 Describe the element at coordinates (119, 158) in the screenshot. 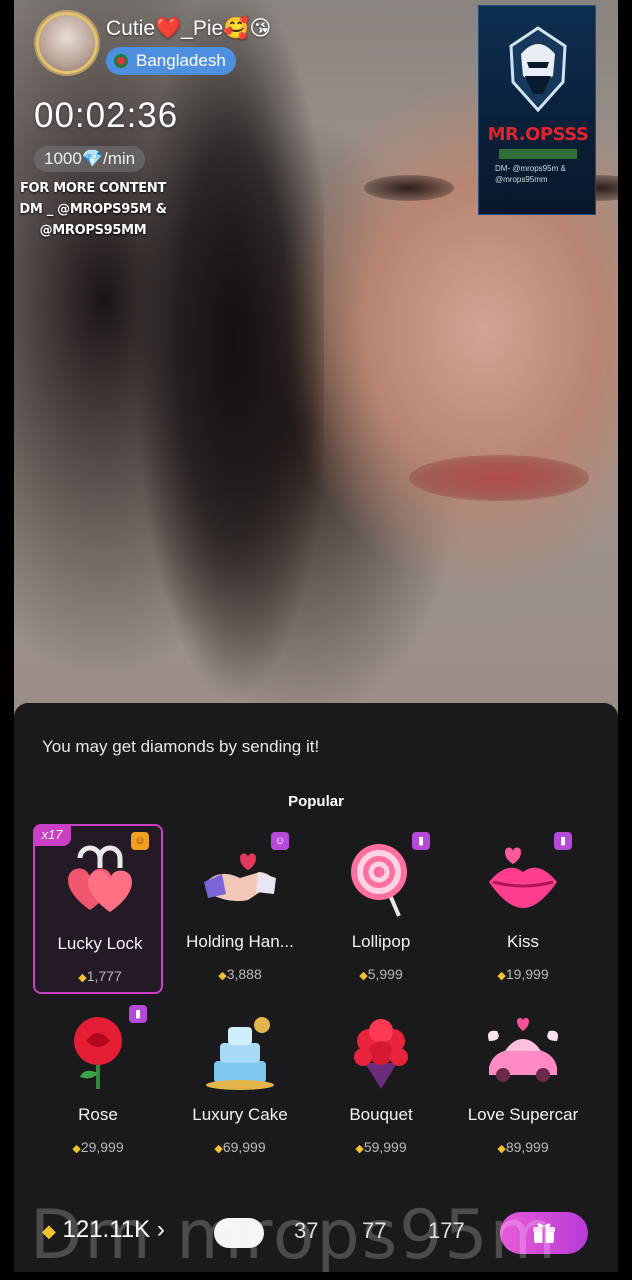

I see `rate-unit: /min` at that location.